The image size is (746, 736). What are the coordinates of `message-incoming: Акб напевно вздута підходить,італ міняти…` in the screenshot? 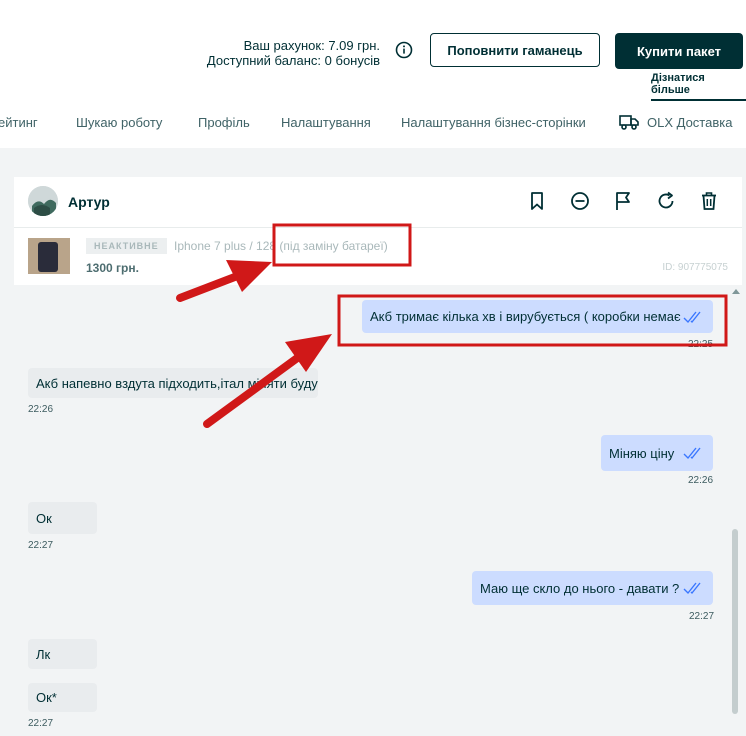 It's located at (173, 383).